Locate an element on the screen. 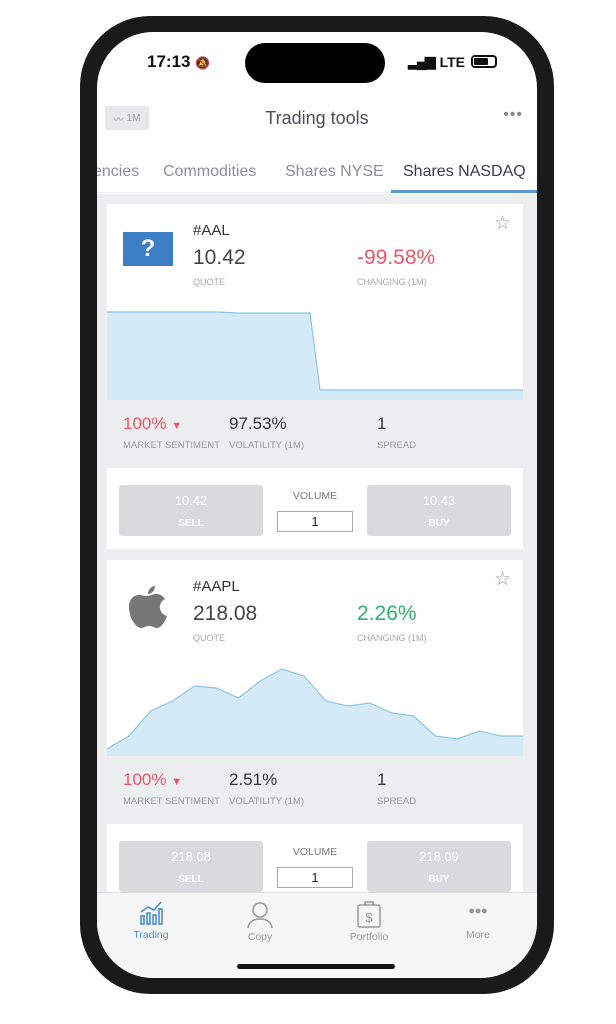 The image size is (616, 1024). more-options-icon: ••• is located at coordinates (513, 115).